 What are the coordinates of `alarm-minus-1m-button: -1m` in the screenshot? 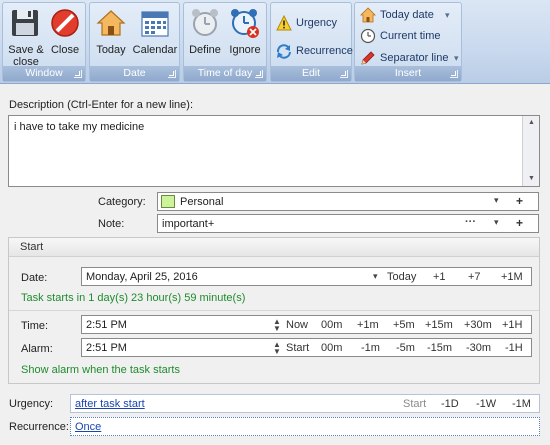 It's located at (370, 348).